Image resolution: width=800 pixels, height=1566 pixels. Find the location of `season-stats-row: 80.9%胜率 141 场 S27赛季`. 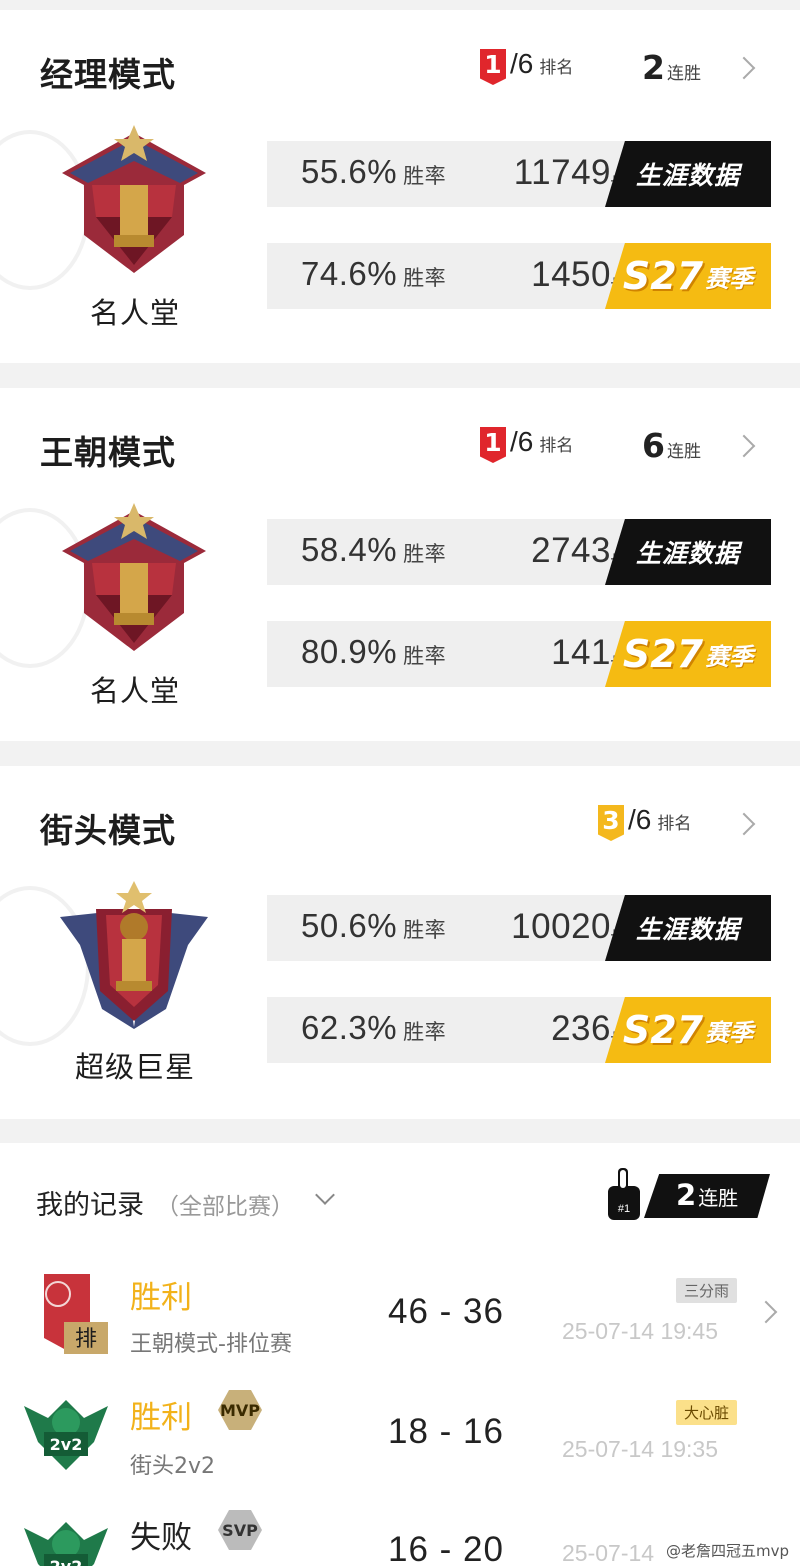

season-stats-row: 80.9%胜率 141 场 S27赛季 is located at coordinates (519, 654).